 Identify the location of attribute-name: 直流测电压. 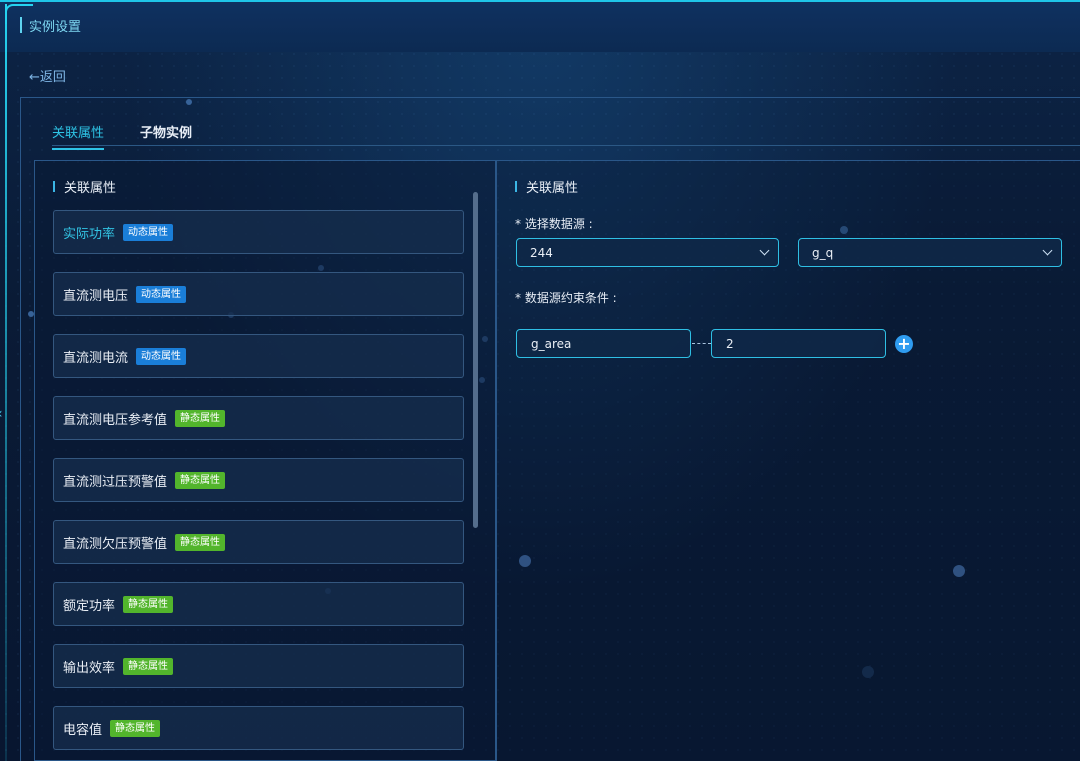
(96, 296).